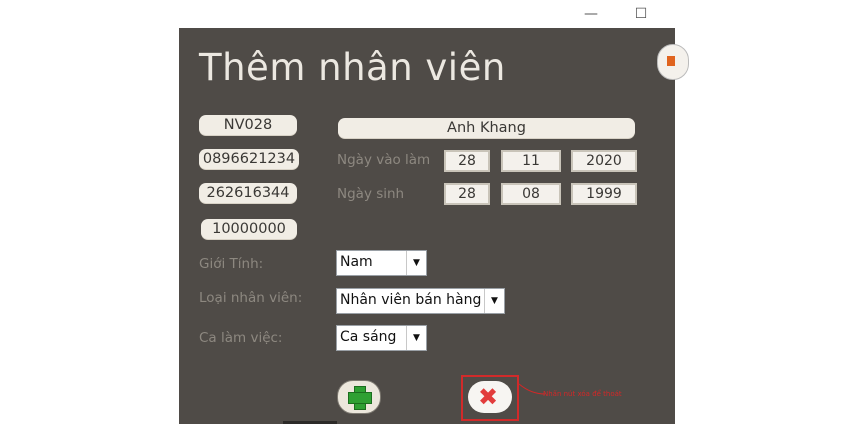 The height and width of the screenshot is (424, 854). I want to click on annotation-note: Nhấn nút xóa để thoát, so click(582, 394).